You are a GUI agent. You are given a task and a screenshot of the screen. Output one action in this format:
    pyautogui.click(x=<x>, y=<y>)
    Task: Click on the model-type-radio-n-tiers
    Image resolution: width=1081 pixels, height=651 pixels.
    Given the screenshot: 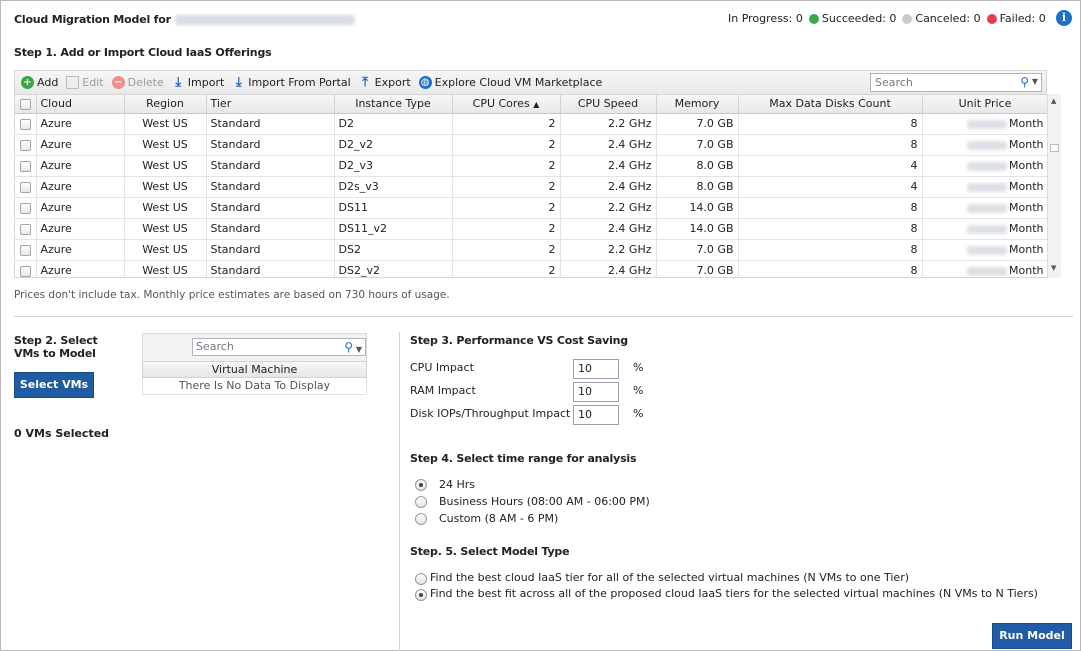 What is the action you would take?
    pyautogui.click(x=421, y=595)
    